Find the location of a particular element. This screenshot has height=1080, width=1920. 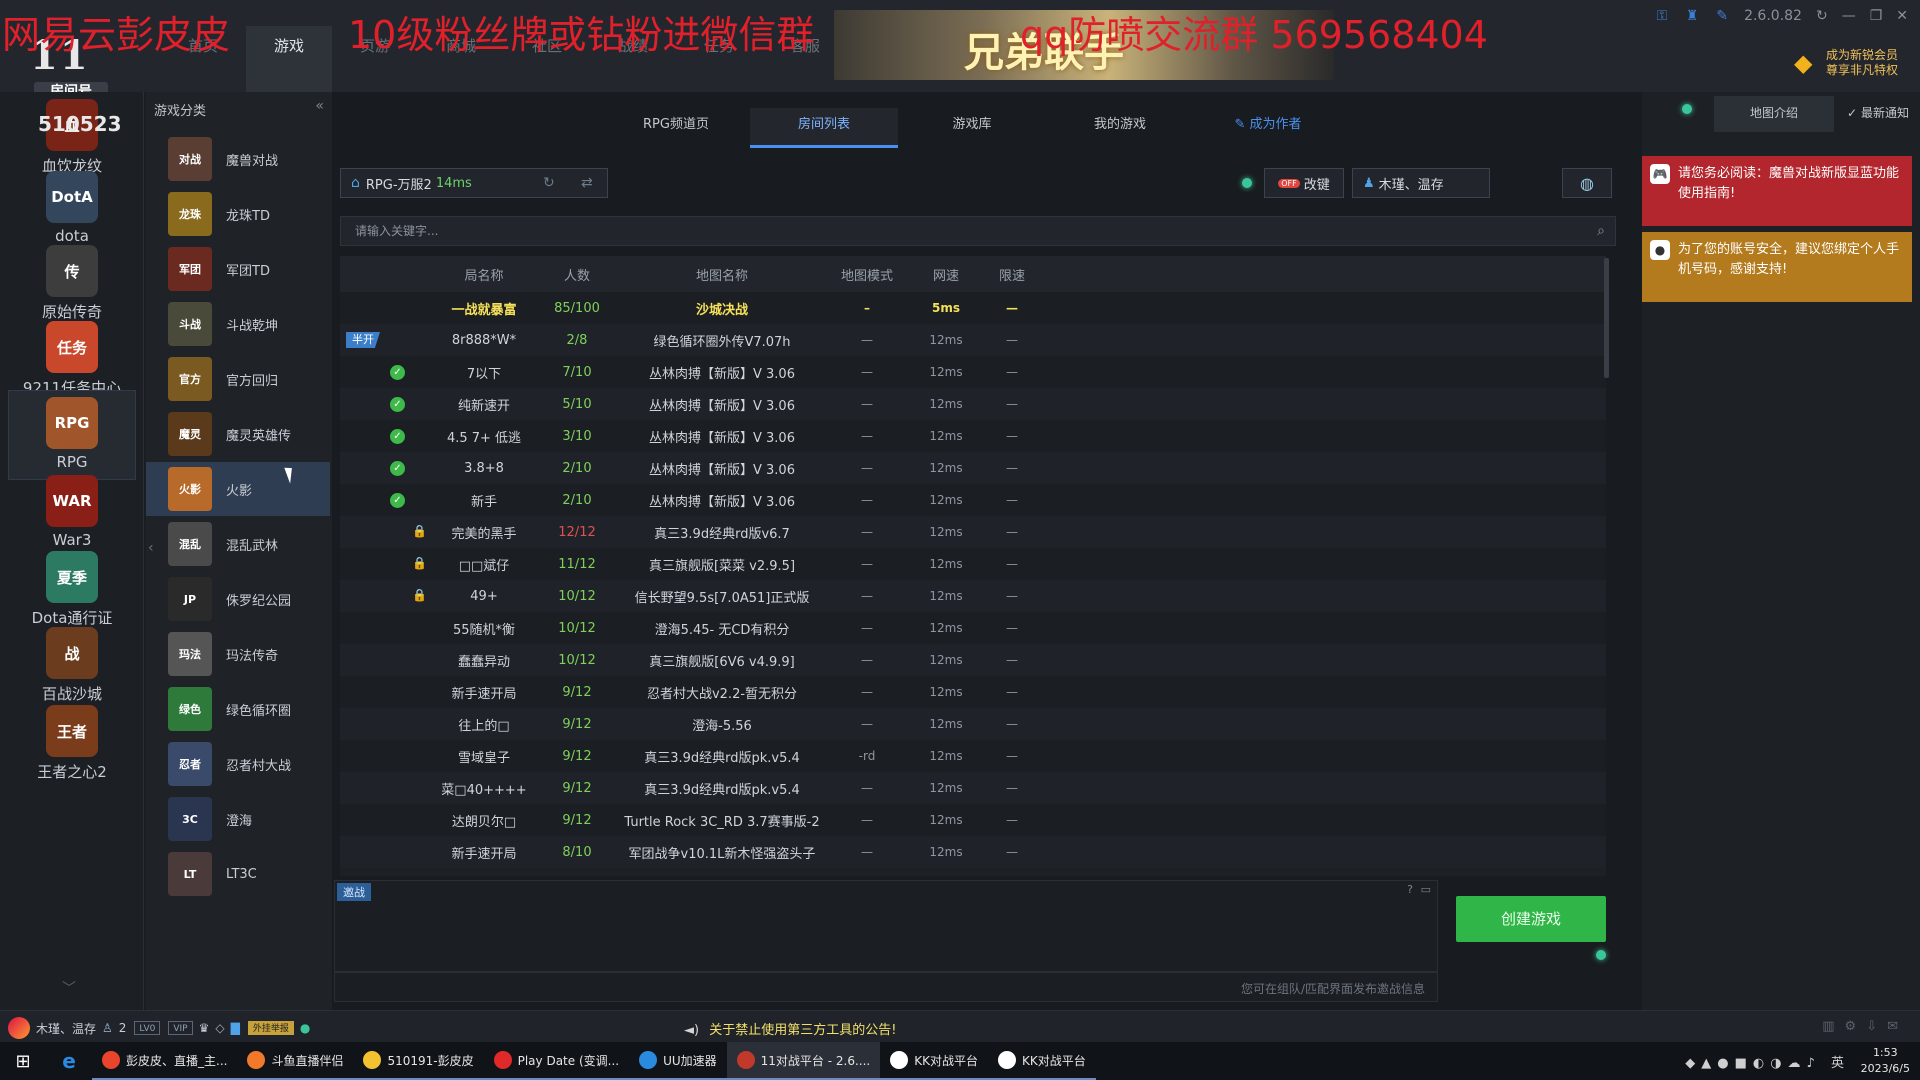

close-icon: ✕ is located at coordinates (1902, 16).